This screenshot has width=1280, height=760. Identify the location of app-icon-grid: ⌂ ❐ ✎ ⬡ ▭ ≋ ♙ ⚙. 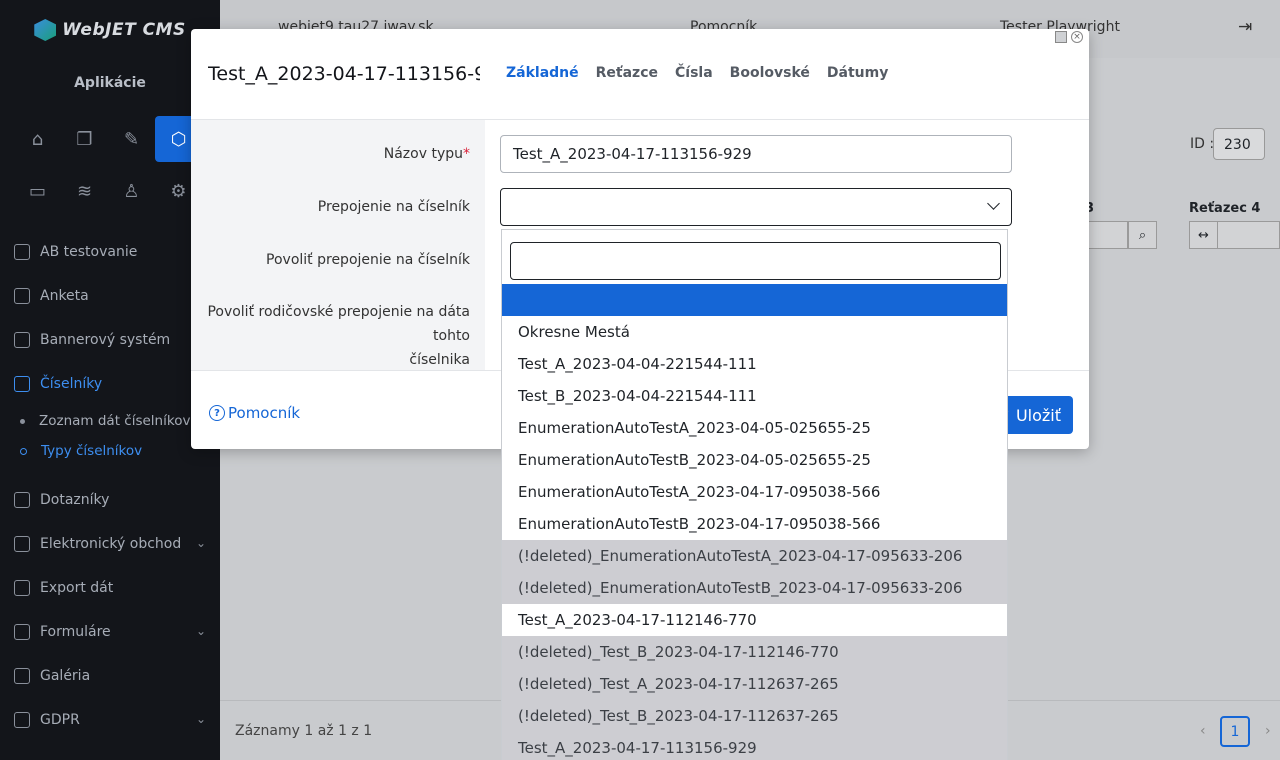
(110, 160).